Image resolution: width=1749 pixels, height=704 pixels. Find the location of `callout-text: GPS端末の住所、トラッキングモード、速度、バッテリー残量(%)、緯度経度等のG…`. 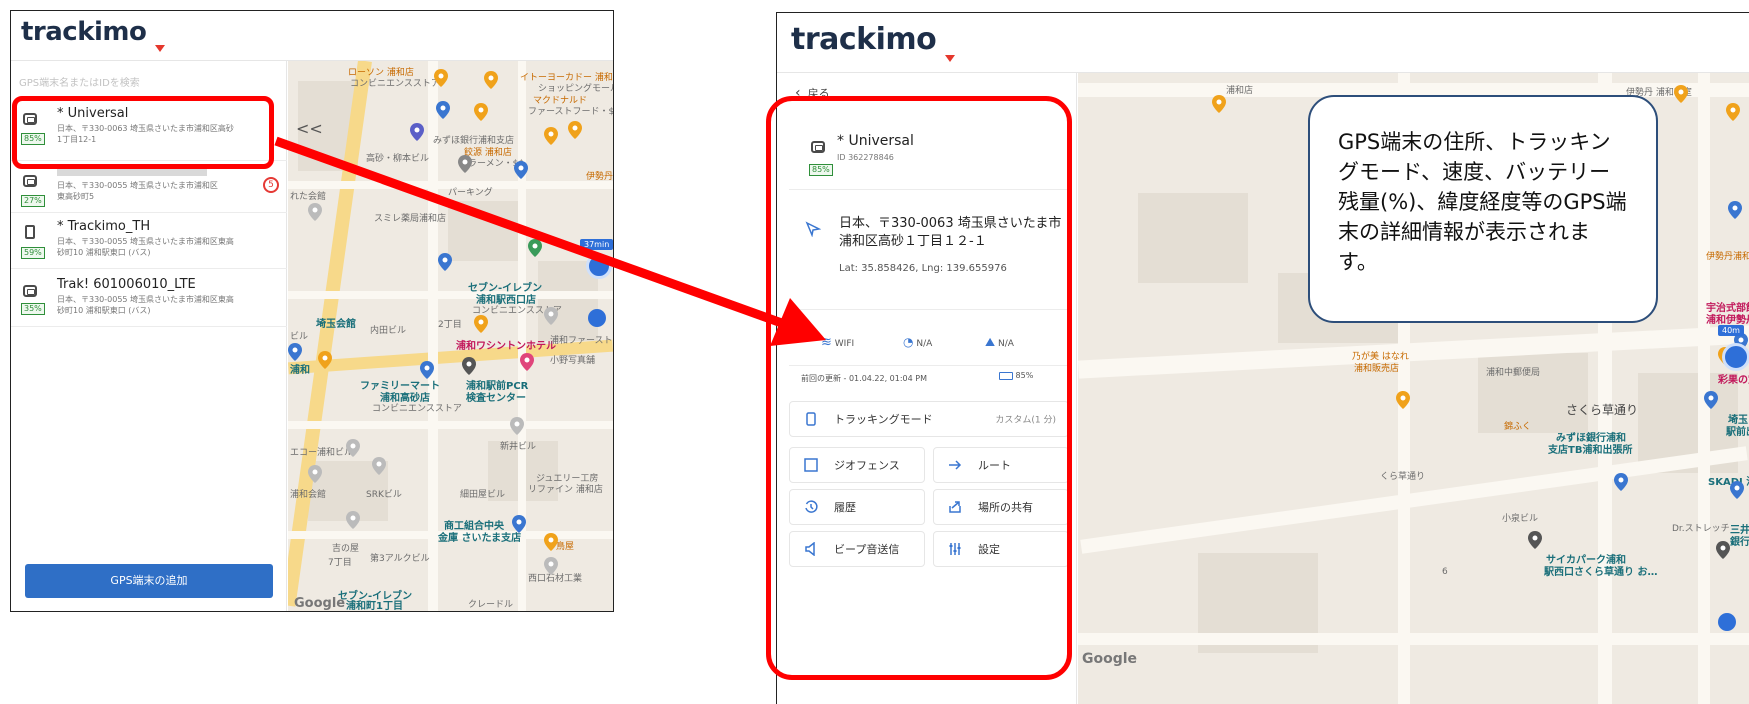

callout-text: GPS端末の住所、トラッキングモード、速度、バッテリー残量(%)、緯度経度等のG… is located at coordinates (1482, 202).